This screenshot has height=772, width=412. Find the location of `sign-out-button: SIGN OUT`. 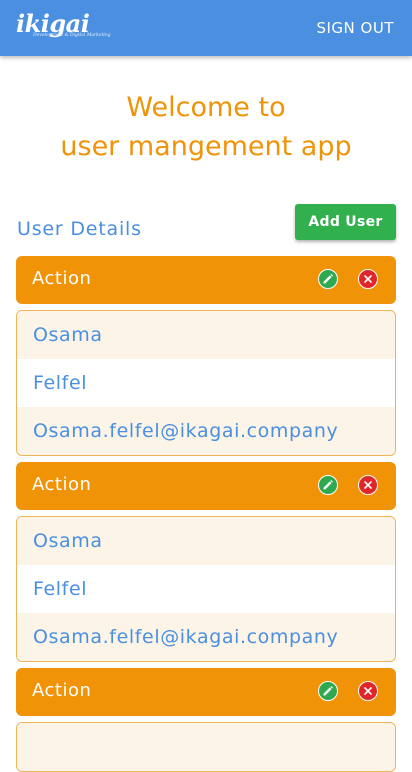

sign-out-button: SIGN OUT is located at coordinates (355, 28).